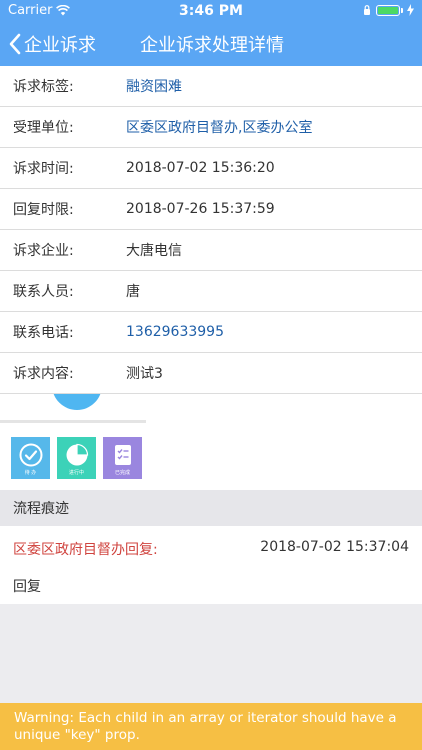  What do you see at coordinates (43, 87) in the screenshot?
I see `detail-label: 诉求标签:` at bounding box center [43, 87].